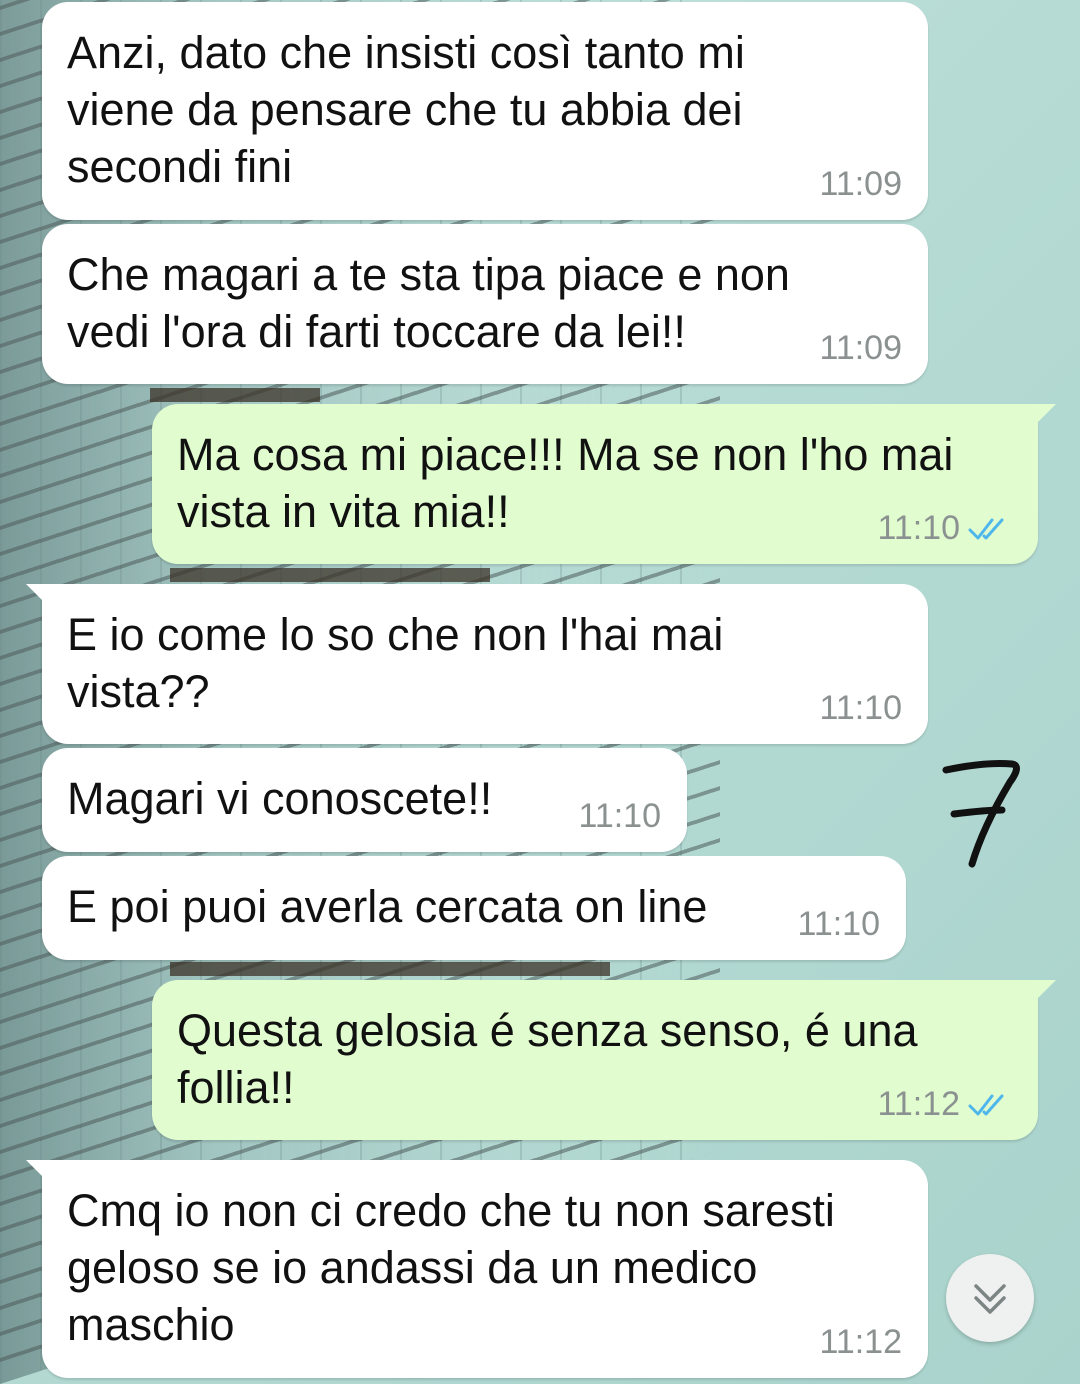 The image size is (1080, 1384). I want to click on message-text: E poi puoi averla cercata on line, so click(387, 906).